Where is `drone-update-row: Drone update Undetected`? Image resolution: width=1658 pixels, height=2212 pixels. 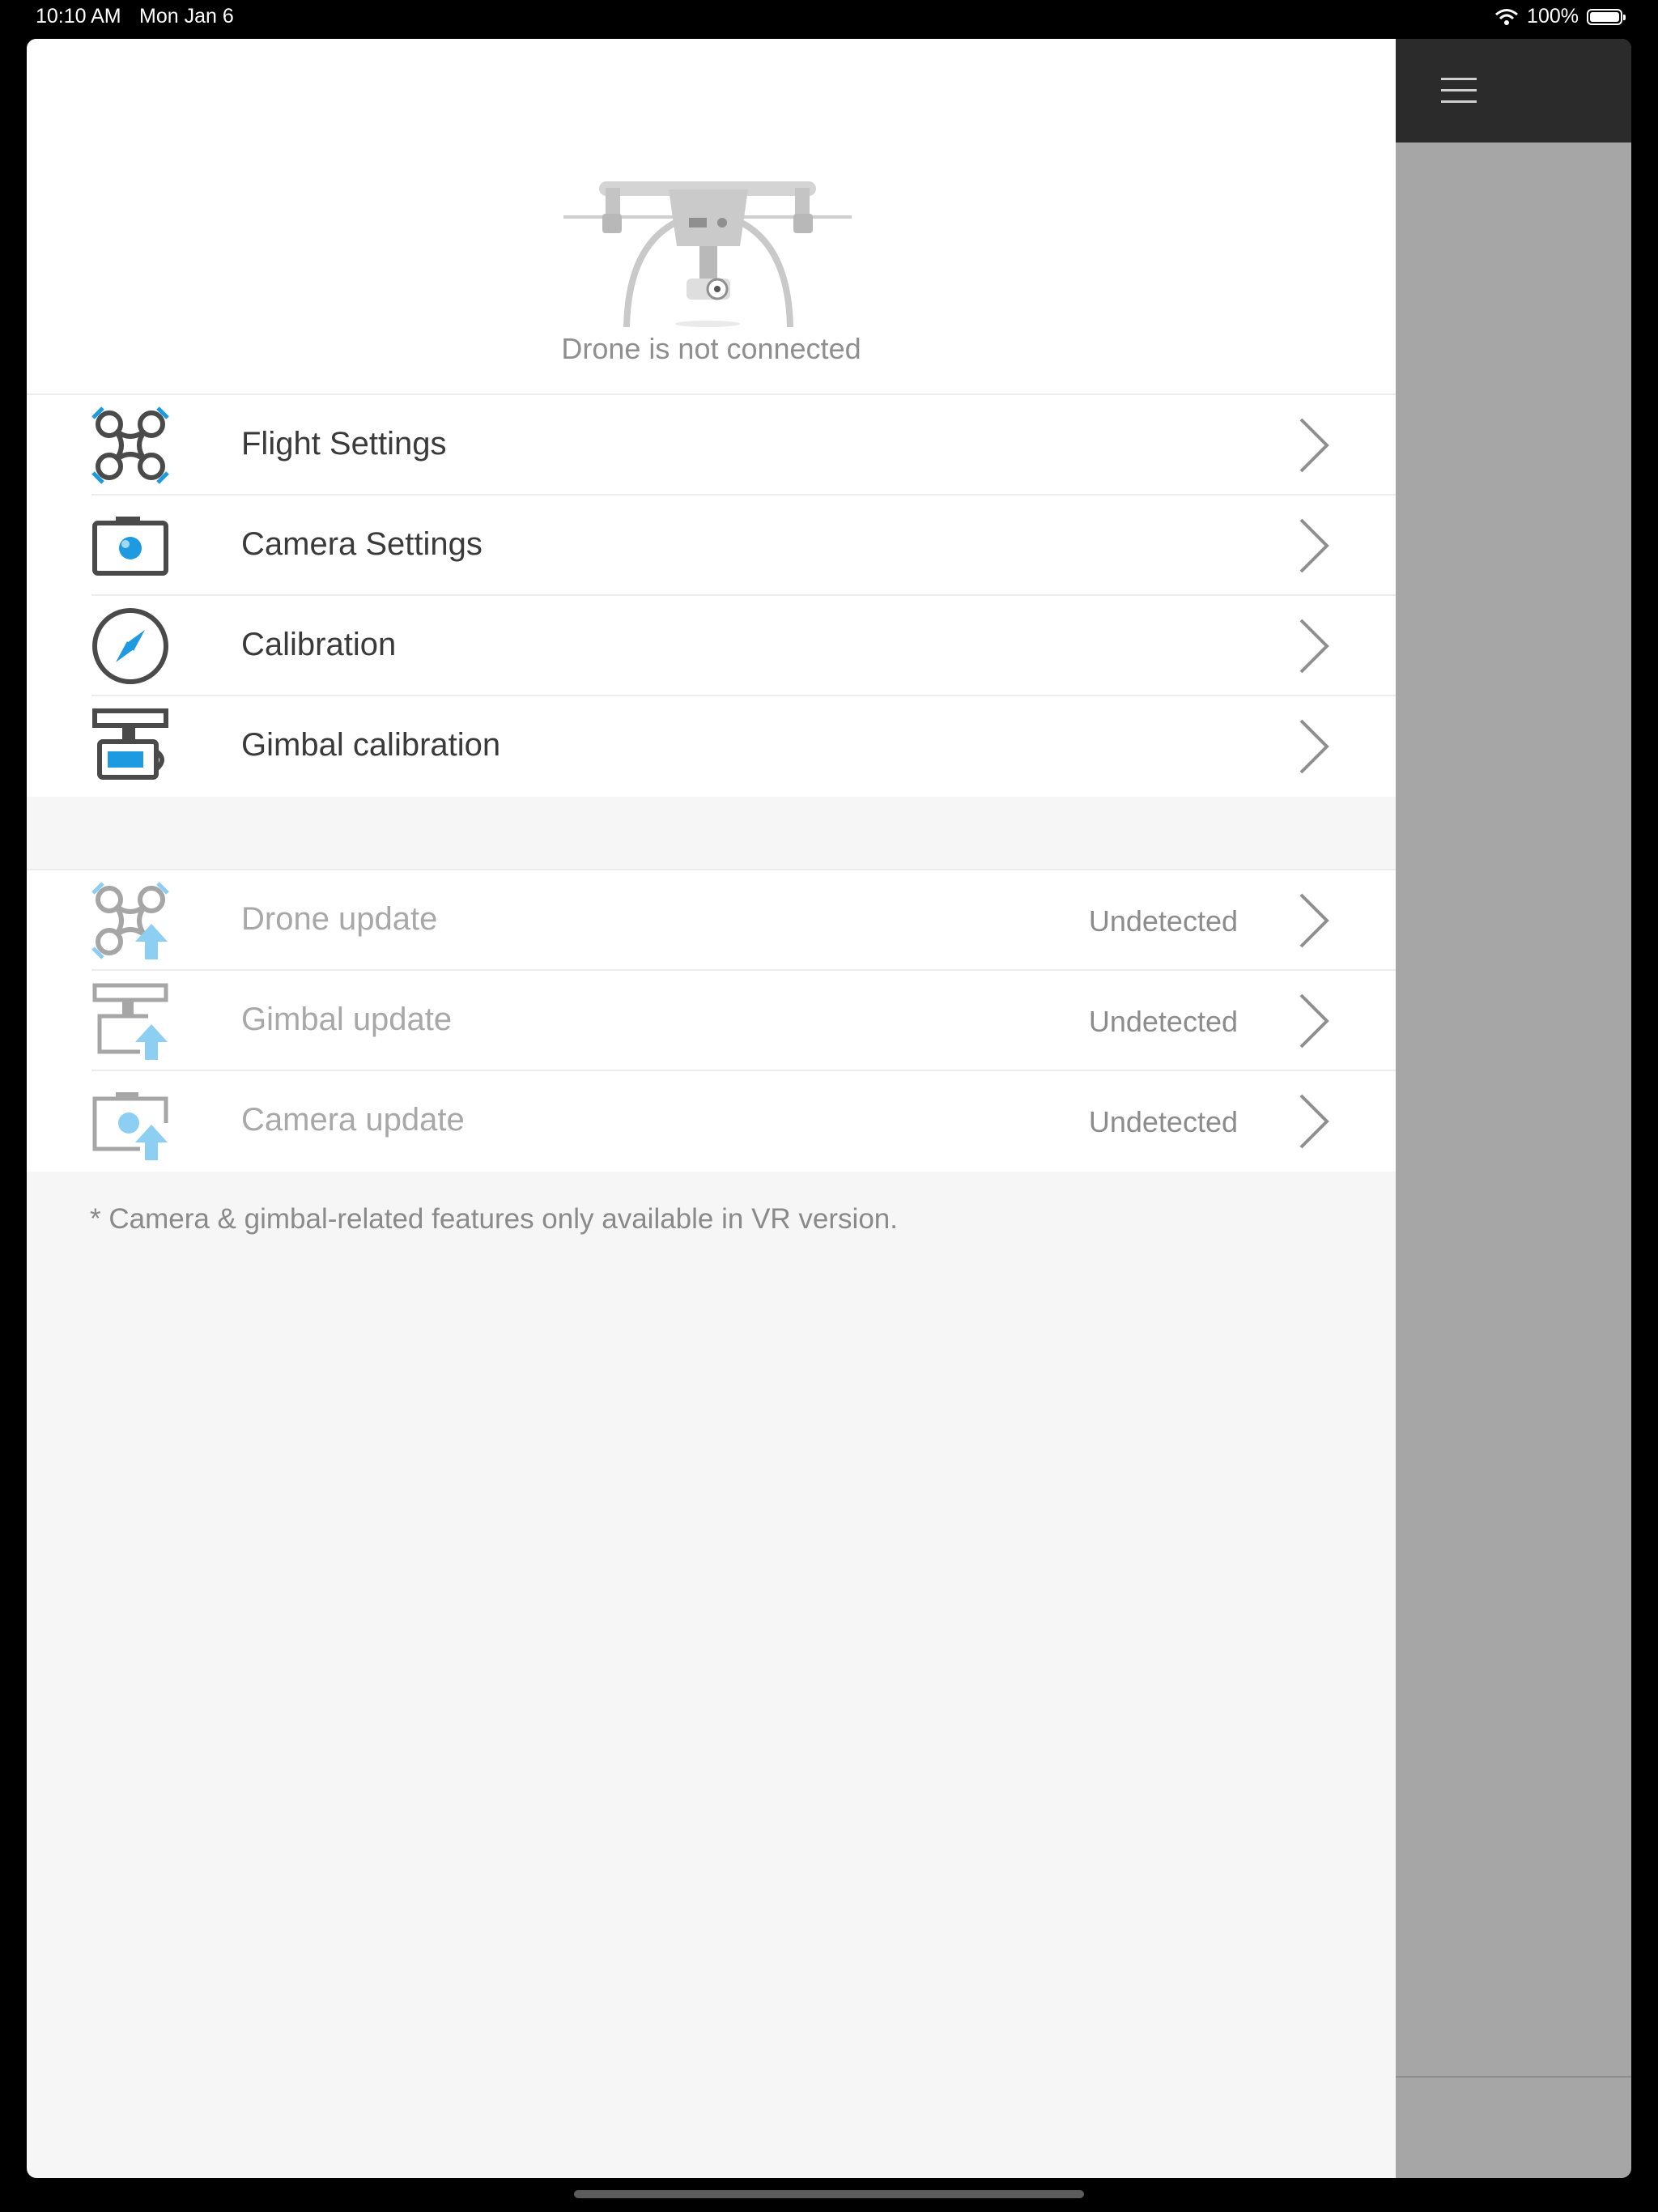 drone-update-row: Drone update Undetected is located at coordinates (711, 920).